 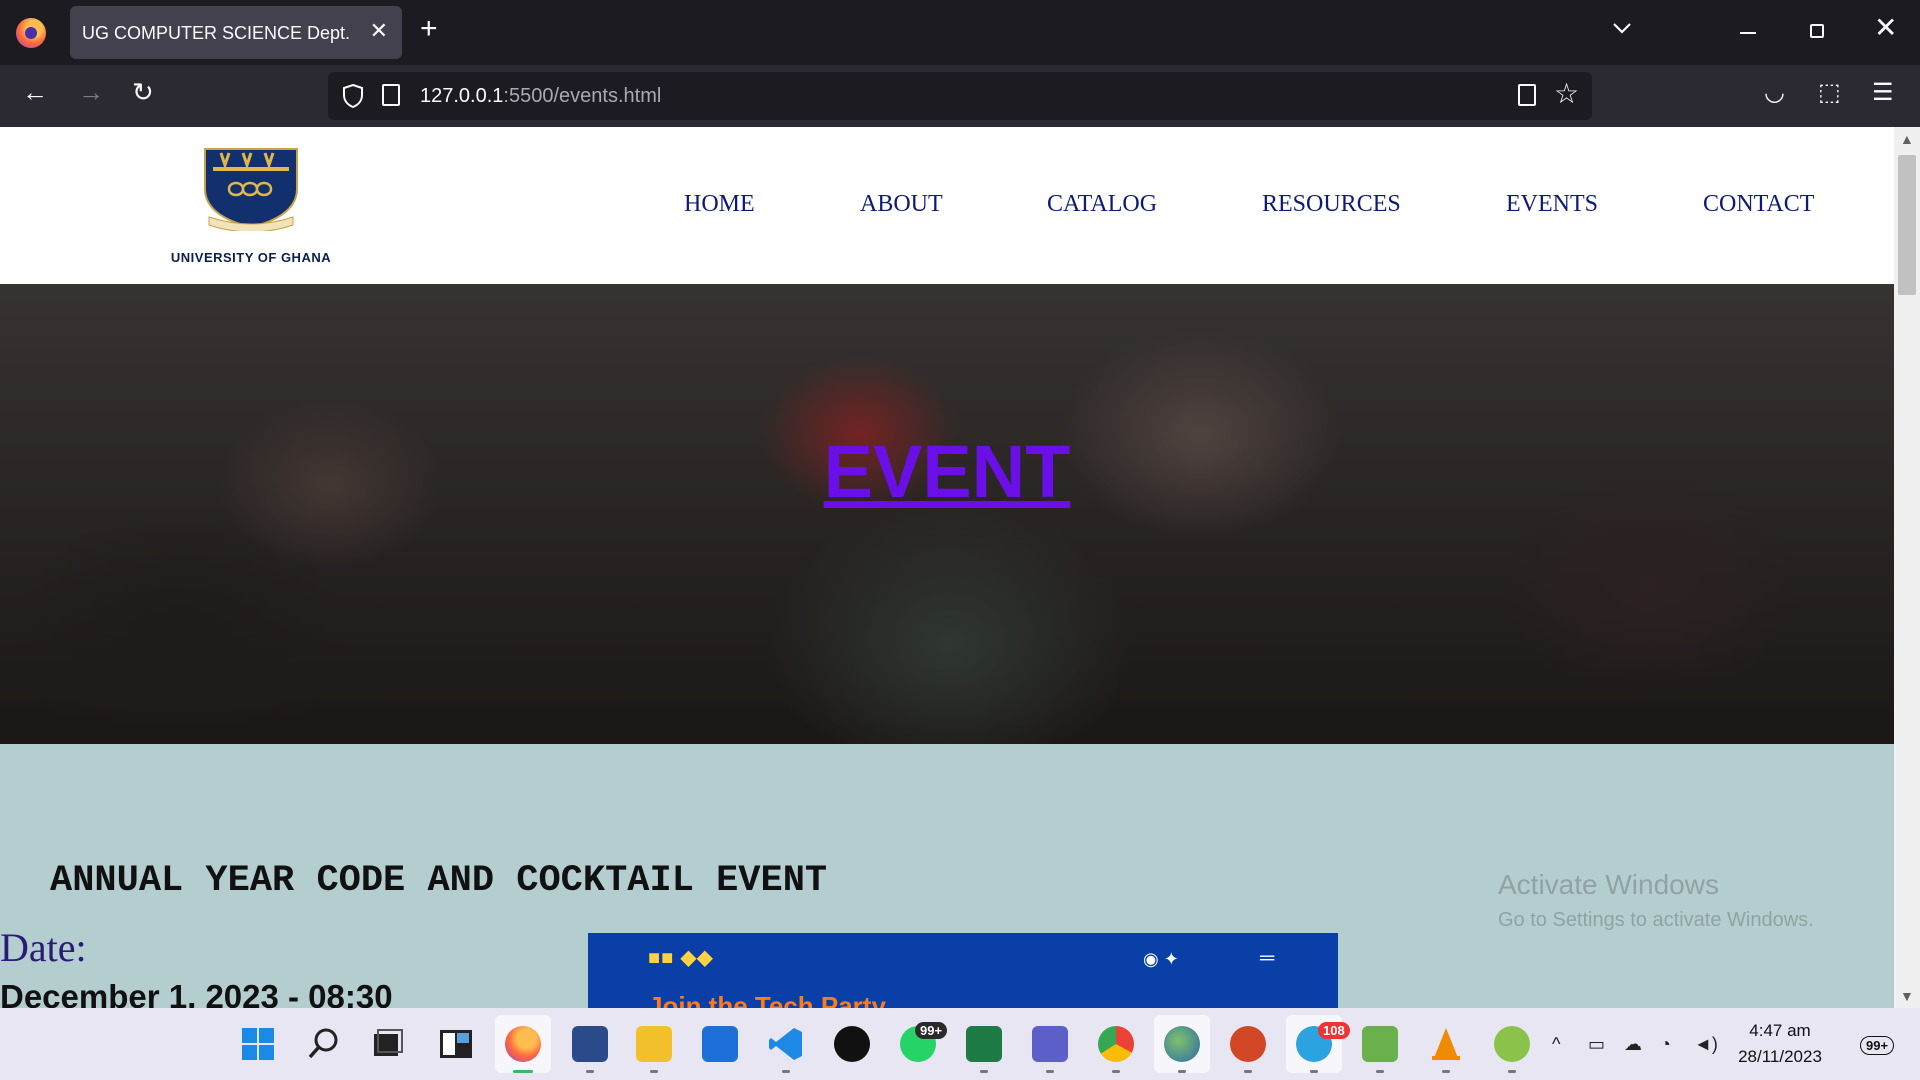 What do you see at coordinates (1248, 1071) in the screenshot?
I see `powerpoint-indicator` at bounding box center [1248, 1071].